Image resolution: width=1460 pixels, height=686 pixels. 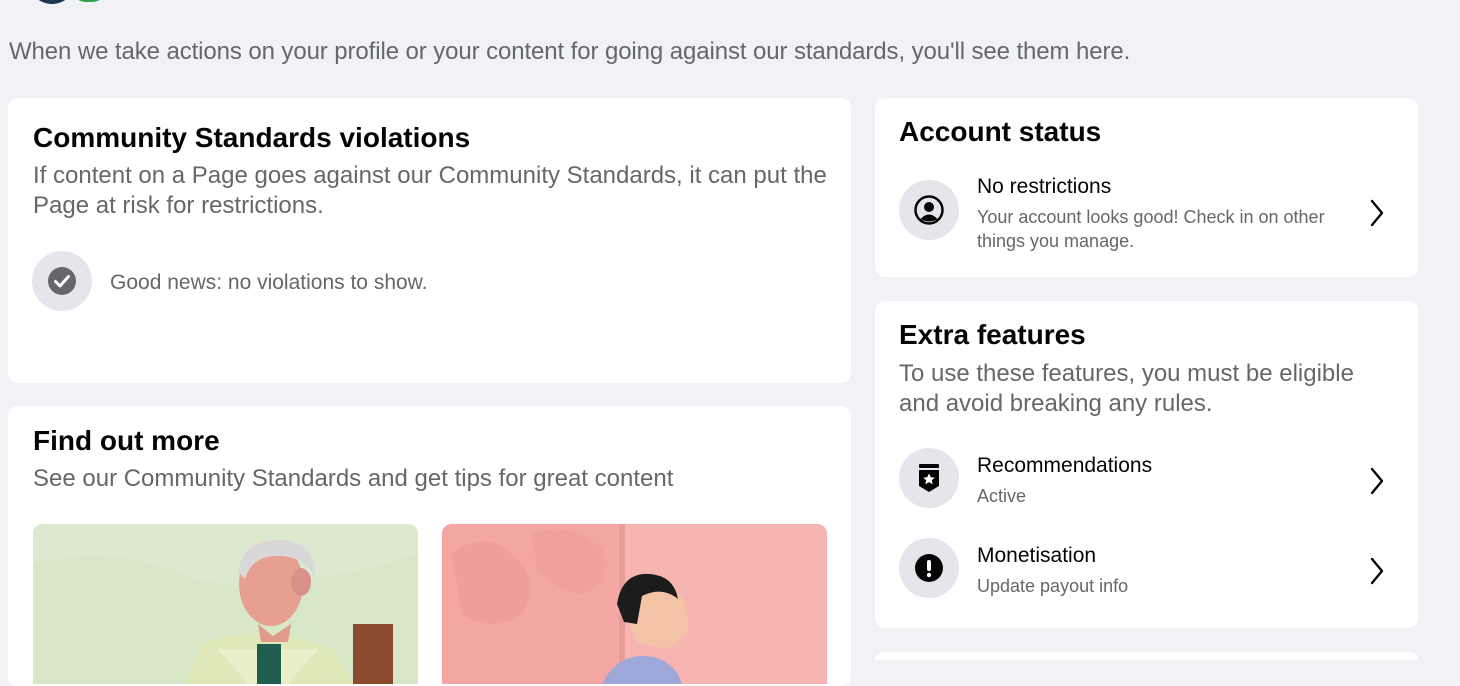 What do you see at coordinates (929, 210) in the screenshot?
I see `person-circle-icon` at bounding box center [929, 210].